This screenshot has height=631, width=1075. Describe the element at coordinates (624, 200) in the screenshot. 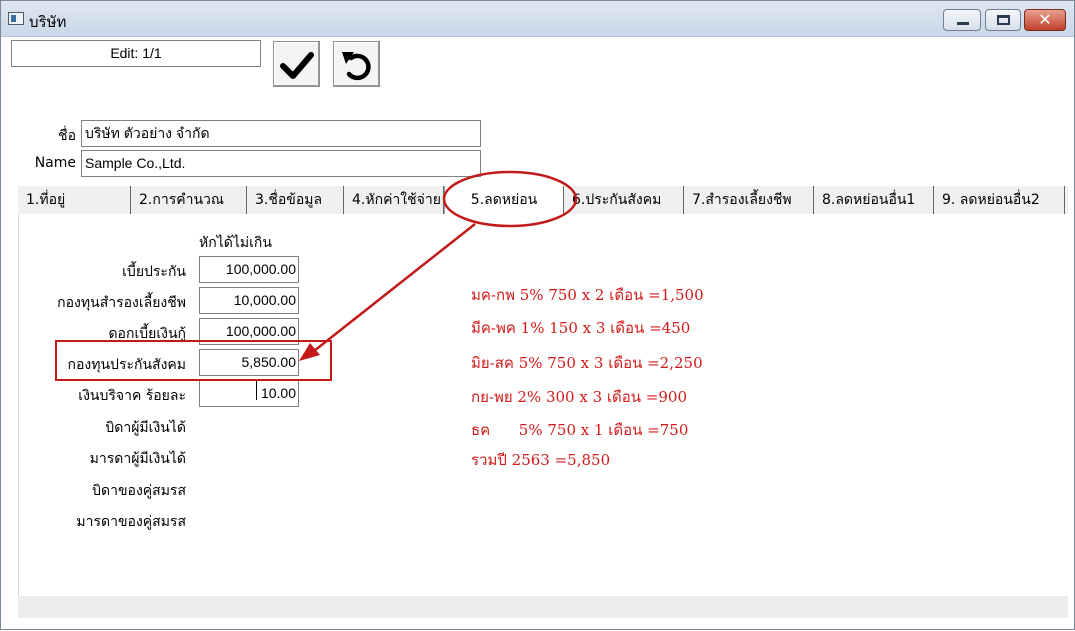

I see `tab-social-security: 6.ประกันสังคม` at that location.